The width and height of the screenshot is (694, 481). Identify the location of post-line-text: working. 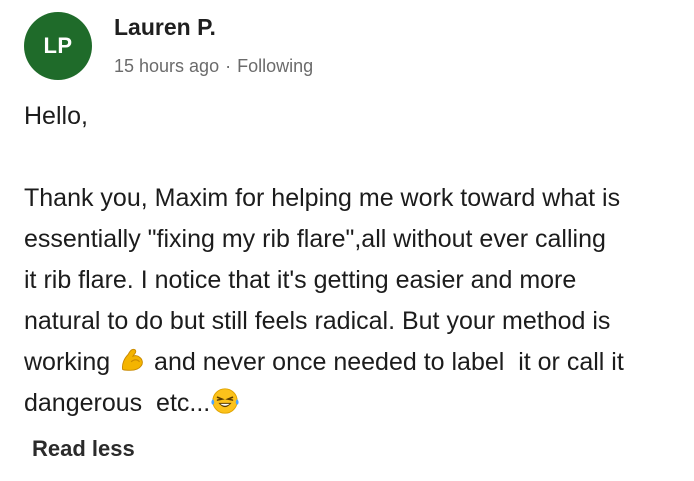
(71, 362).